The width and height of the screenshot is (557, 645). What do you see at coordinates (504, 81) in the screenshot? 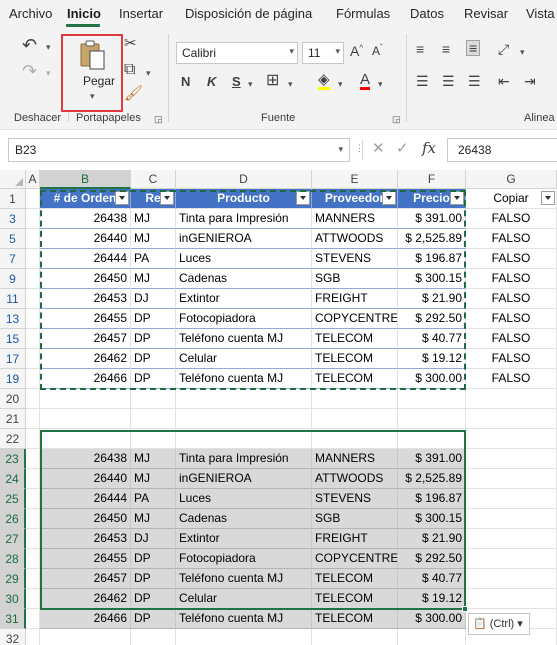
I see `decrease-indent-icon: ⇤` at bounding box center [504, 81].